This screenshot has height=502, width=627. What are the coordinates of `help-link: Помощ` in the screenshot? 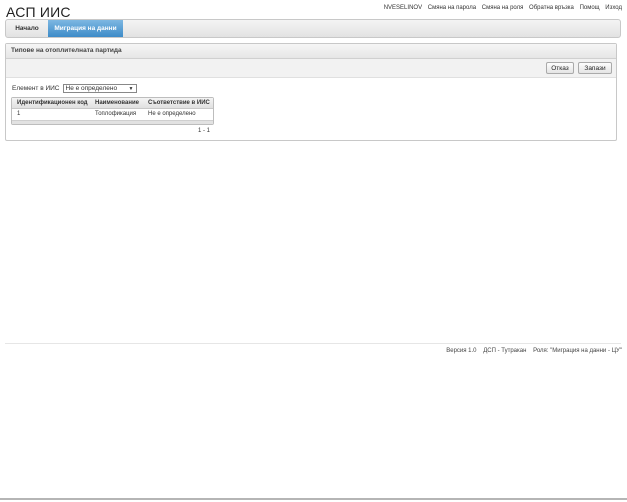 It's located at (590, 8).